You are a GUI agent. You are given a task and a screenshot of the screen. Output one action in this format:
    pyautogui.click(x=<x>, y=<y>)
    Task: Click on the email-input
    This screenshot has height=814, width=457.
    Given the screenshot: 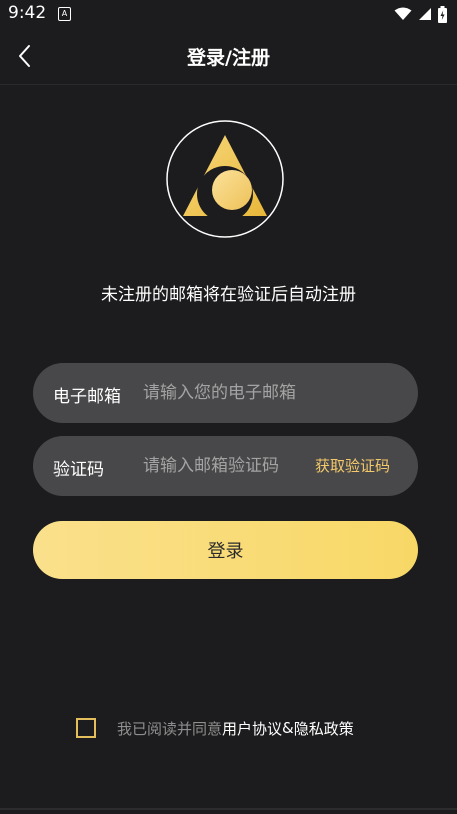 What is the action you would take?
    pyautogui.click(x=270, y=393)
    